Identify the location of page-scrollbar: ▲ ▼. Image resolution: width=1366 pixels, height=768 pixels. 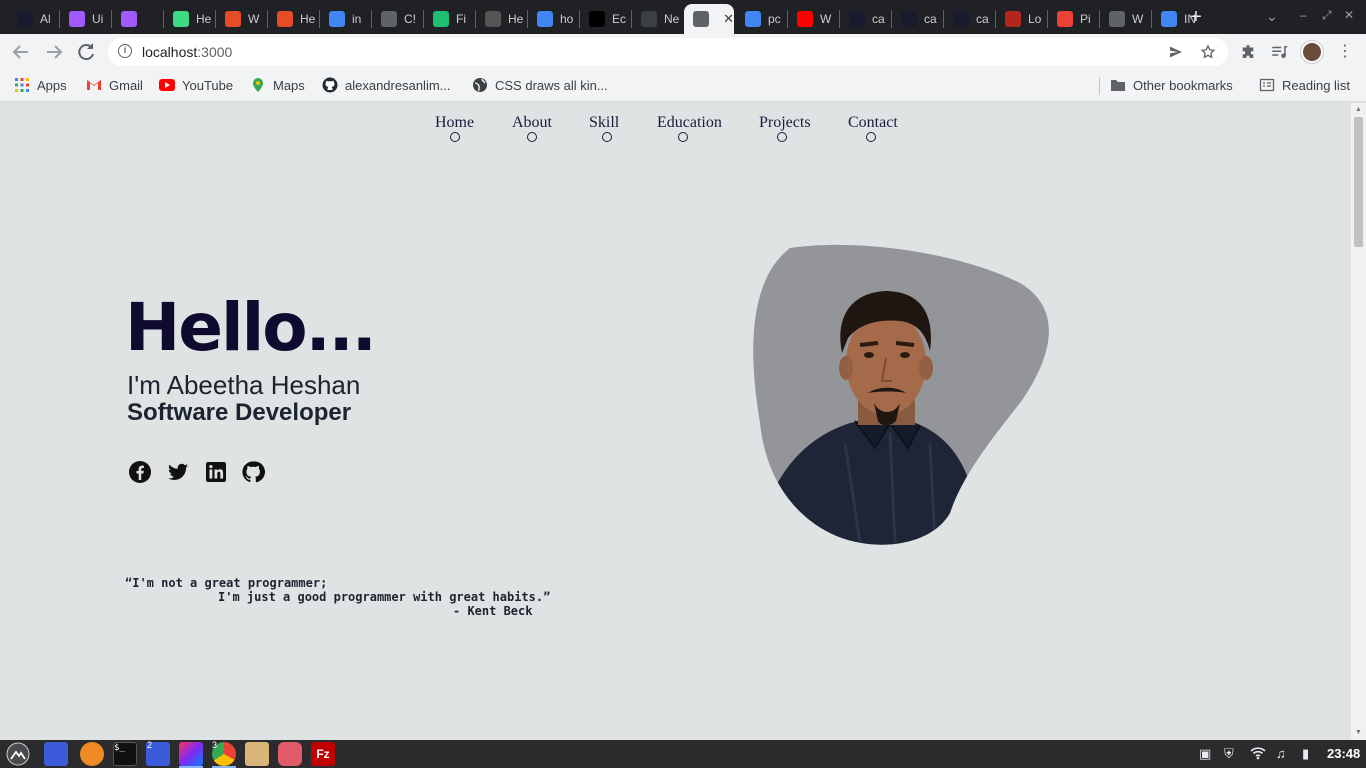
(1358, 421).